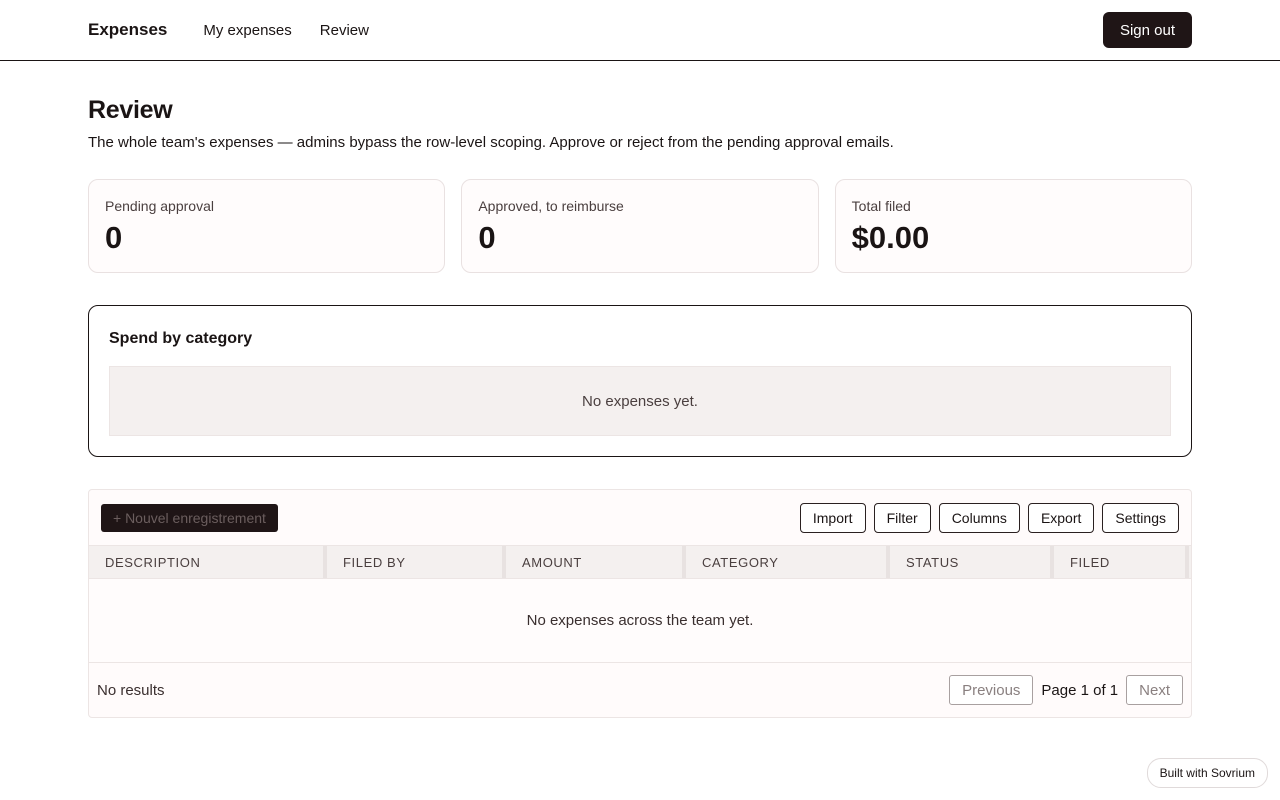 The width and height of the screenshot is (1280, 800). What do you see at coordinates (416, 562) in the screenshot?
I see `column-header-filed-by: FILED BY` at bounding box center [416, 562].